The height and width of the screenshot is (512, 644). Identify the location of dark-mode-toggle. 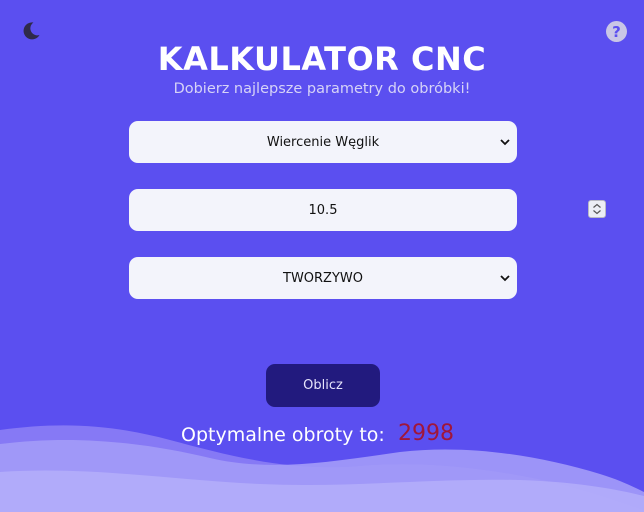
(31, 31).